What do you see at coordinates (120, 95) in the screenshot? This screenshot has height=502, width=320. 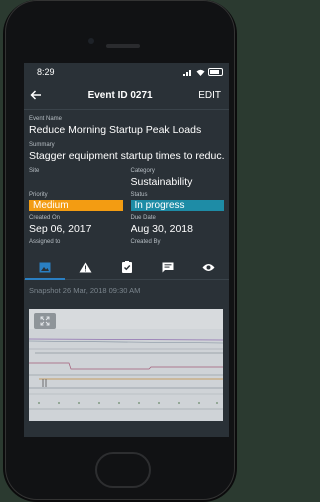 I see `page-title: Event ID 0271` at bounding box center [120, 95].